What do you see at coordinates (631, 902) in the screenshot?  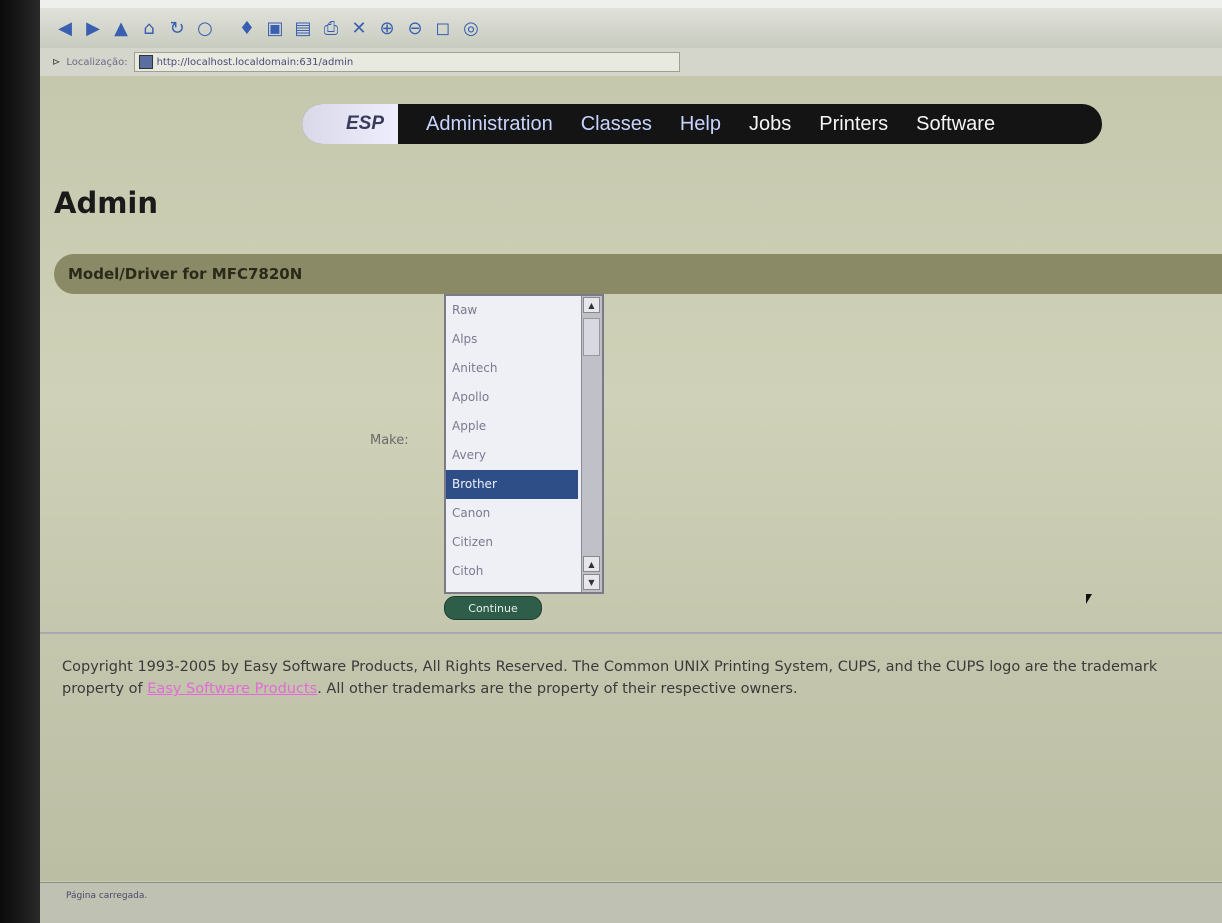 I see `status-bar: Página carregada.` at bounding box center [631, 902].